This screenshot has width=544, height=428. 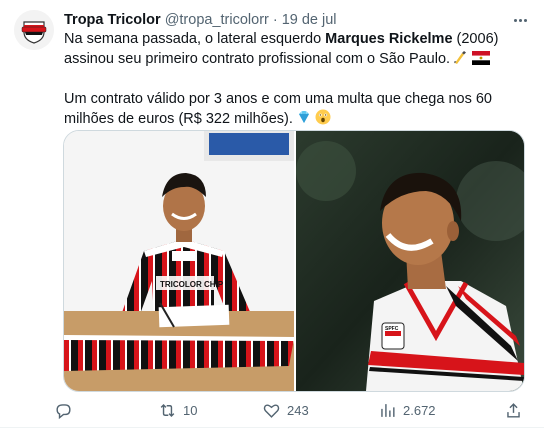 What do you see at coordinates (217, 20) in the screenshot?
I see `author-handle: @tropa_tricolorr` at bounding box center [217, 20].